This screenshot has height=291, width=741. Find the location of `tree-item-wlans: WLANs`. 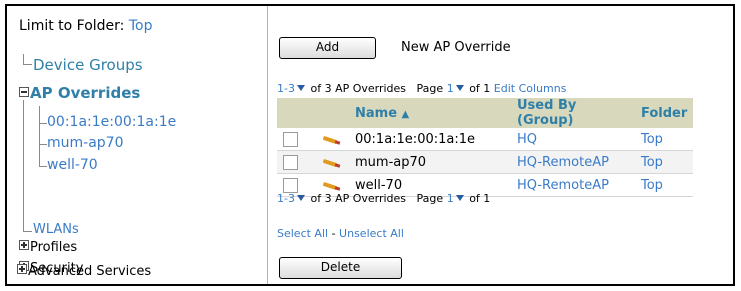

tree-item-wlans: WLANs is located at coordinates (56, 229).